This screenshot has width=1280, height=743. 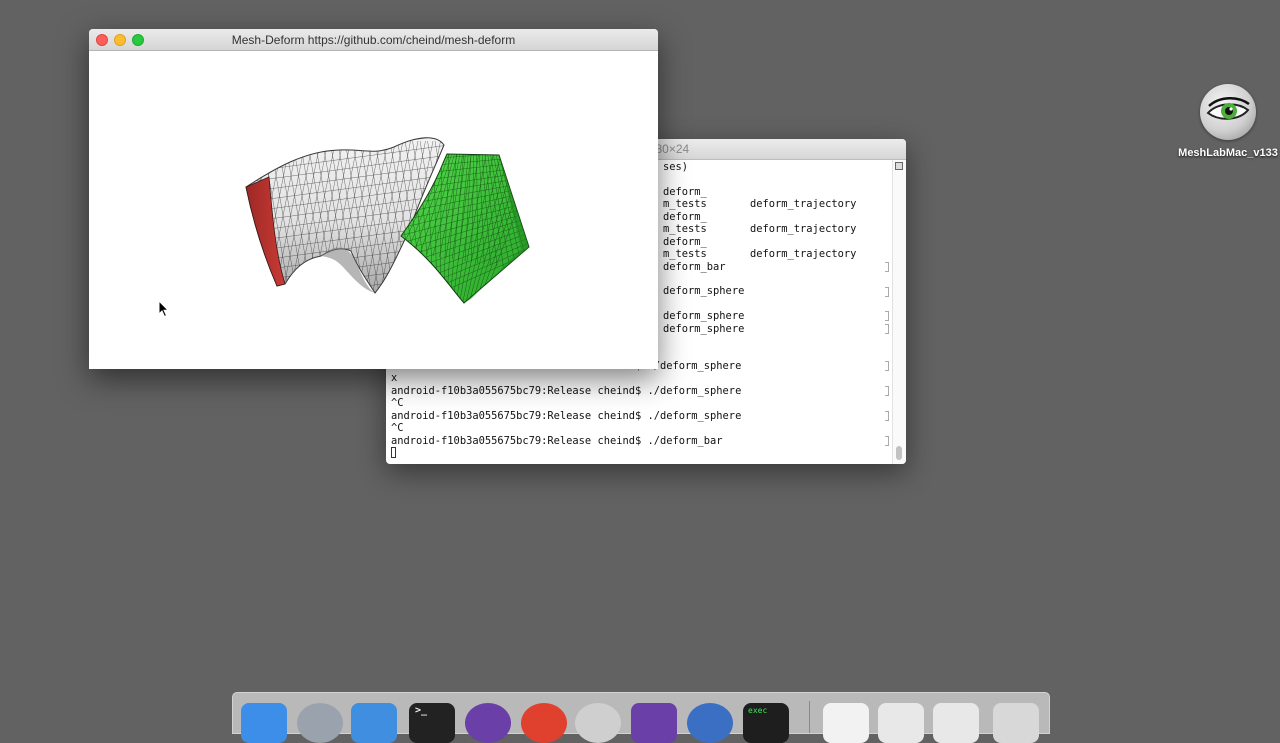 What do you see at coordinates (164, 309) in the screenshot?
I see `mouse-pointer-icon` at bounding box center [164, 309].